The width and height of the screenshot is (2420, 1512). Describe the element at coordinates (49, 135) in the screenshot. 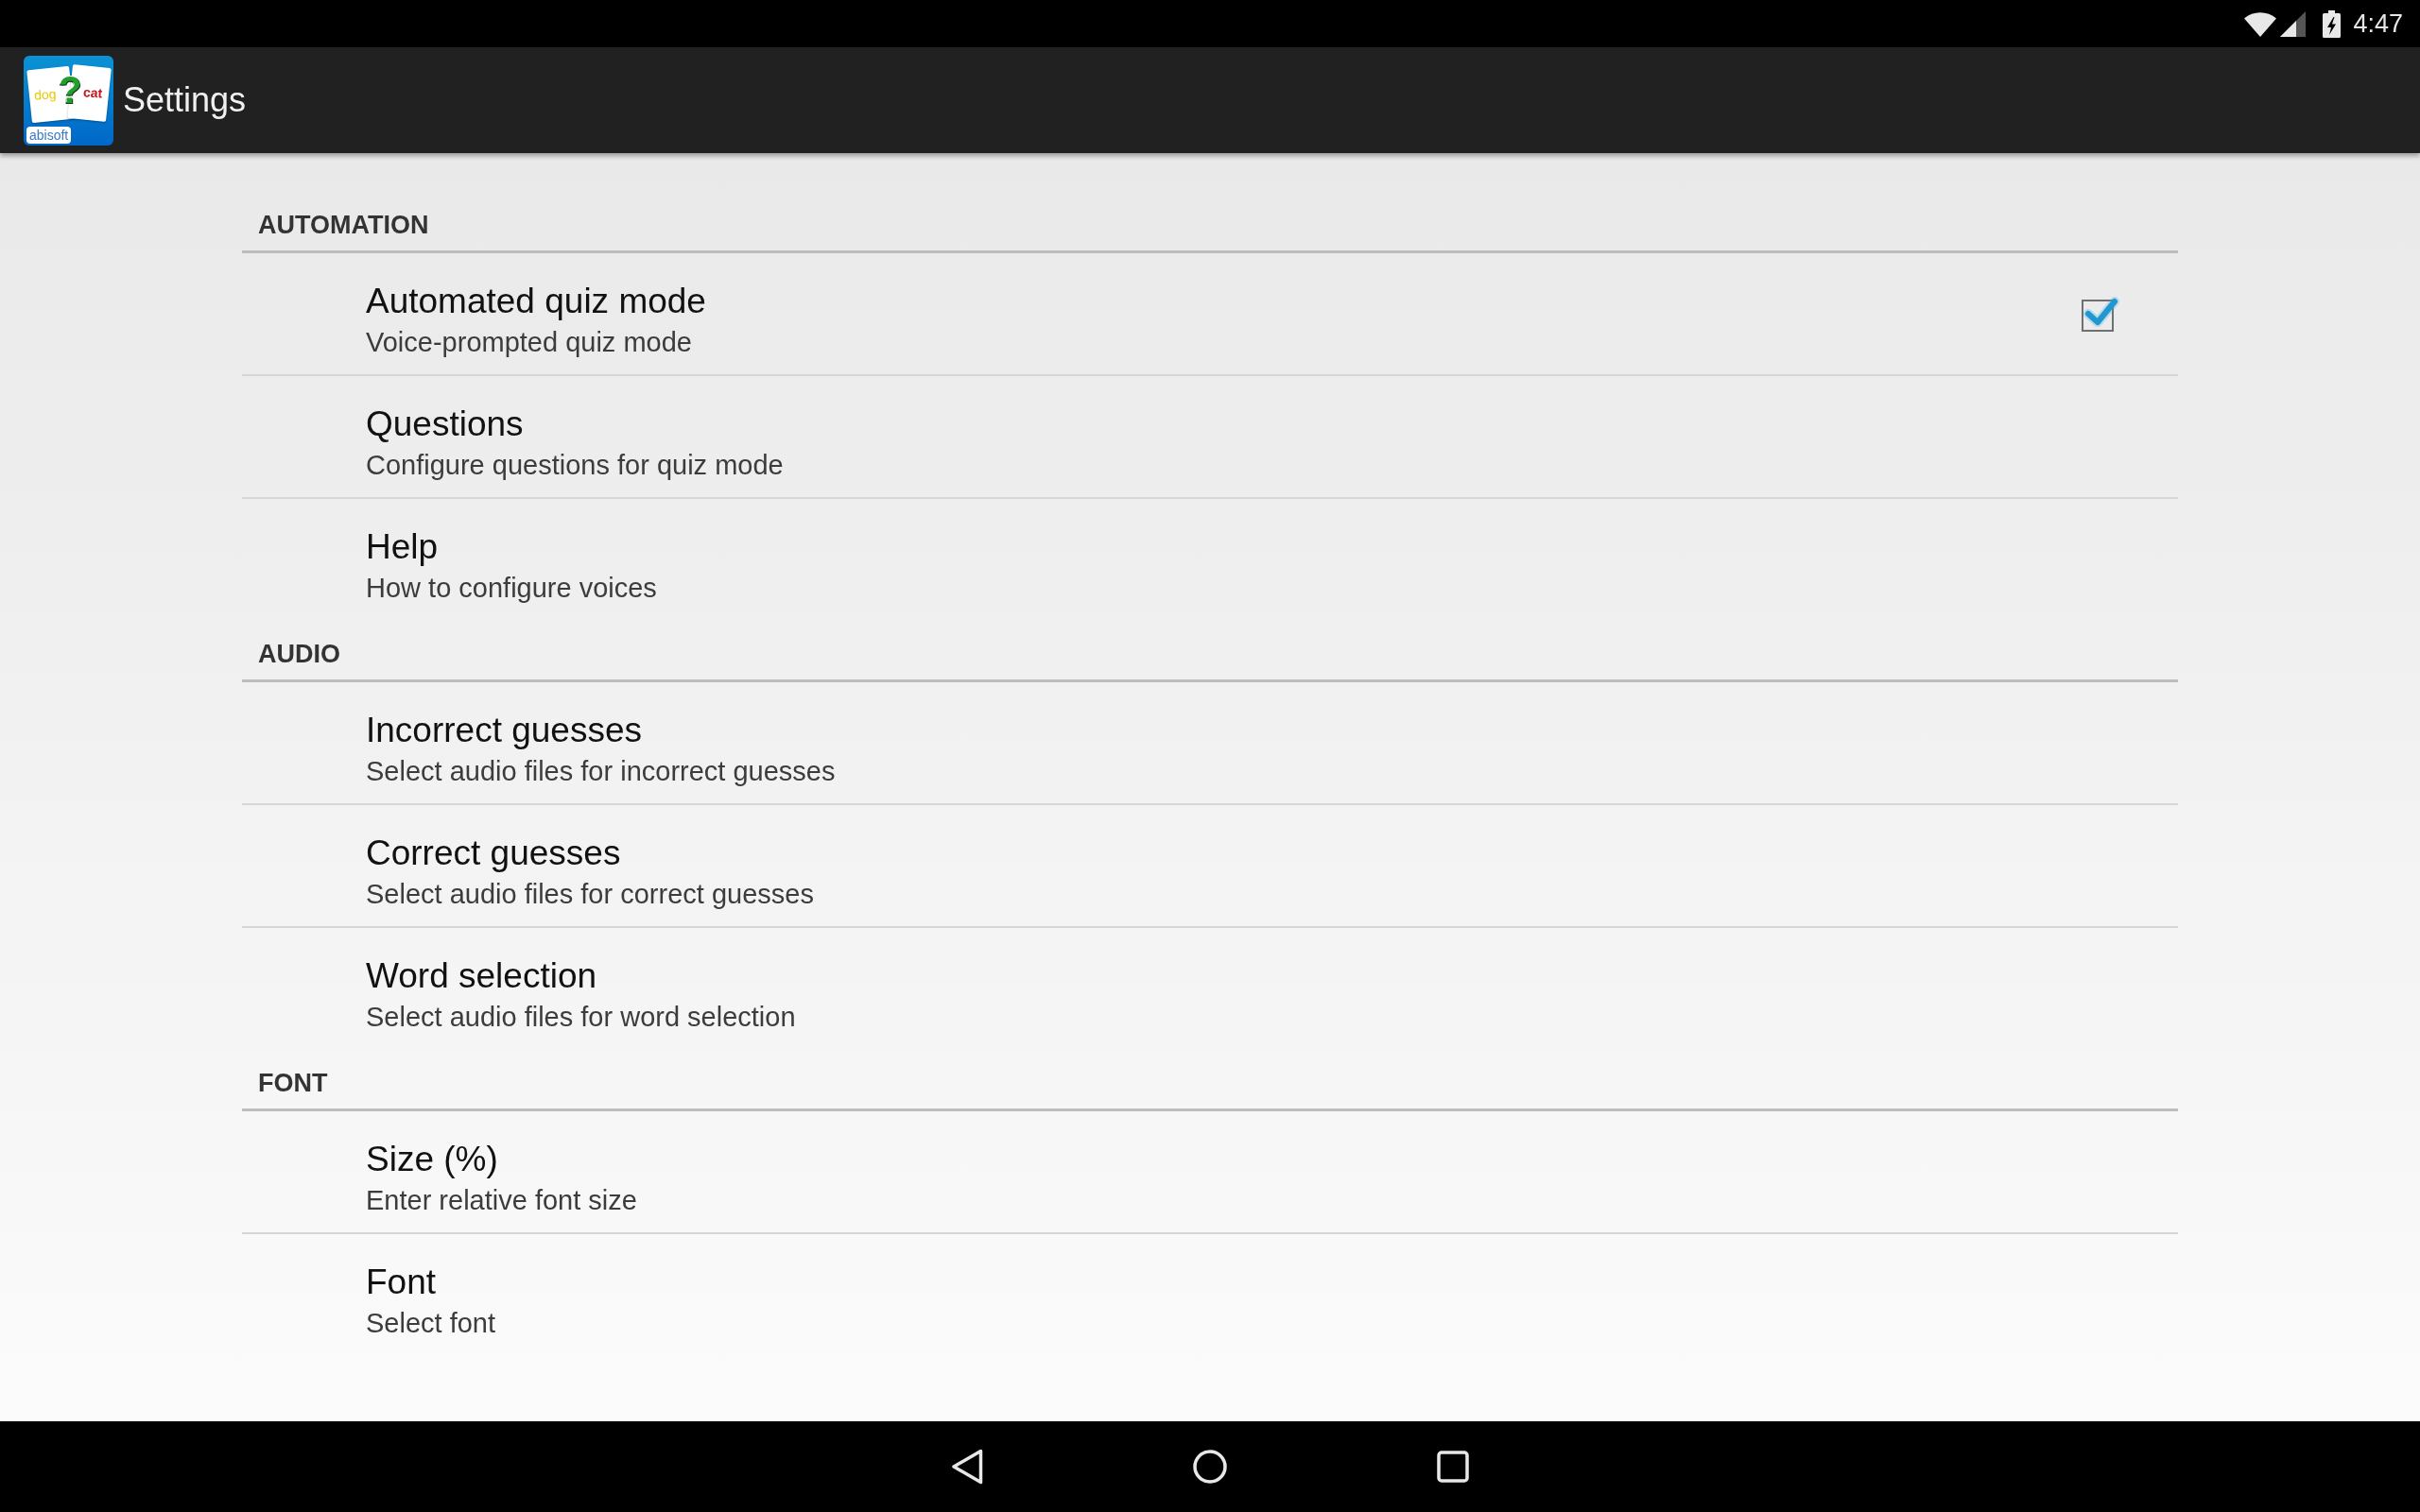

I see `logo-label: abisoft` at that location.